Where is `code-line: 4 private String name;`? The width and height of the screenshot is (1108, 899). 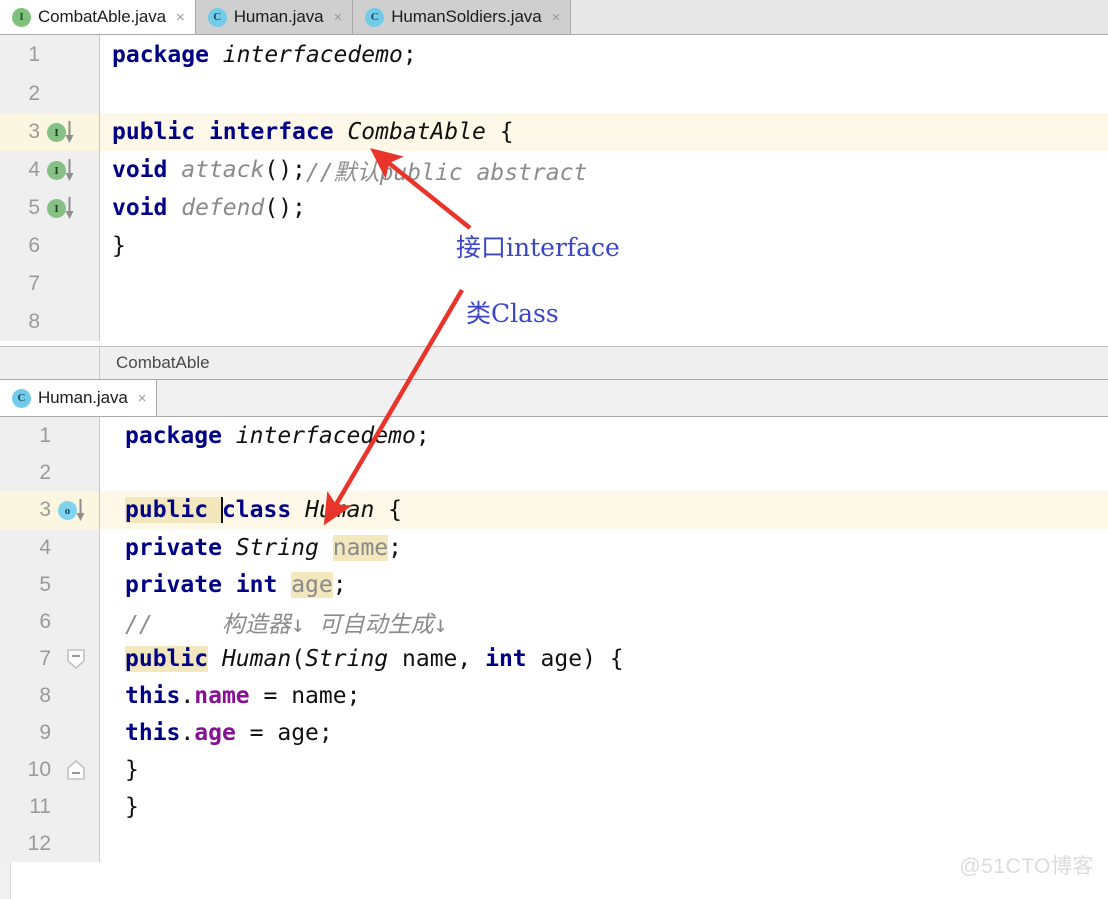 code-line: 4 private String name; is located at coordinates (554, 547).